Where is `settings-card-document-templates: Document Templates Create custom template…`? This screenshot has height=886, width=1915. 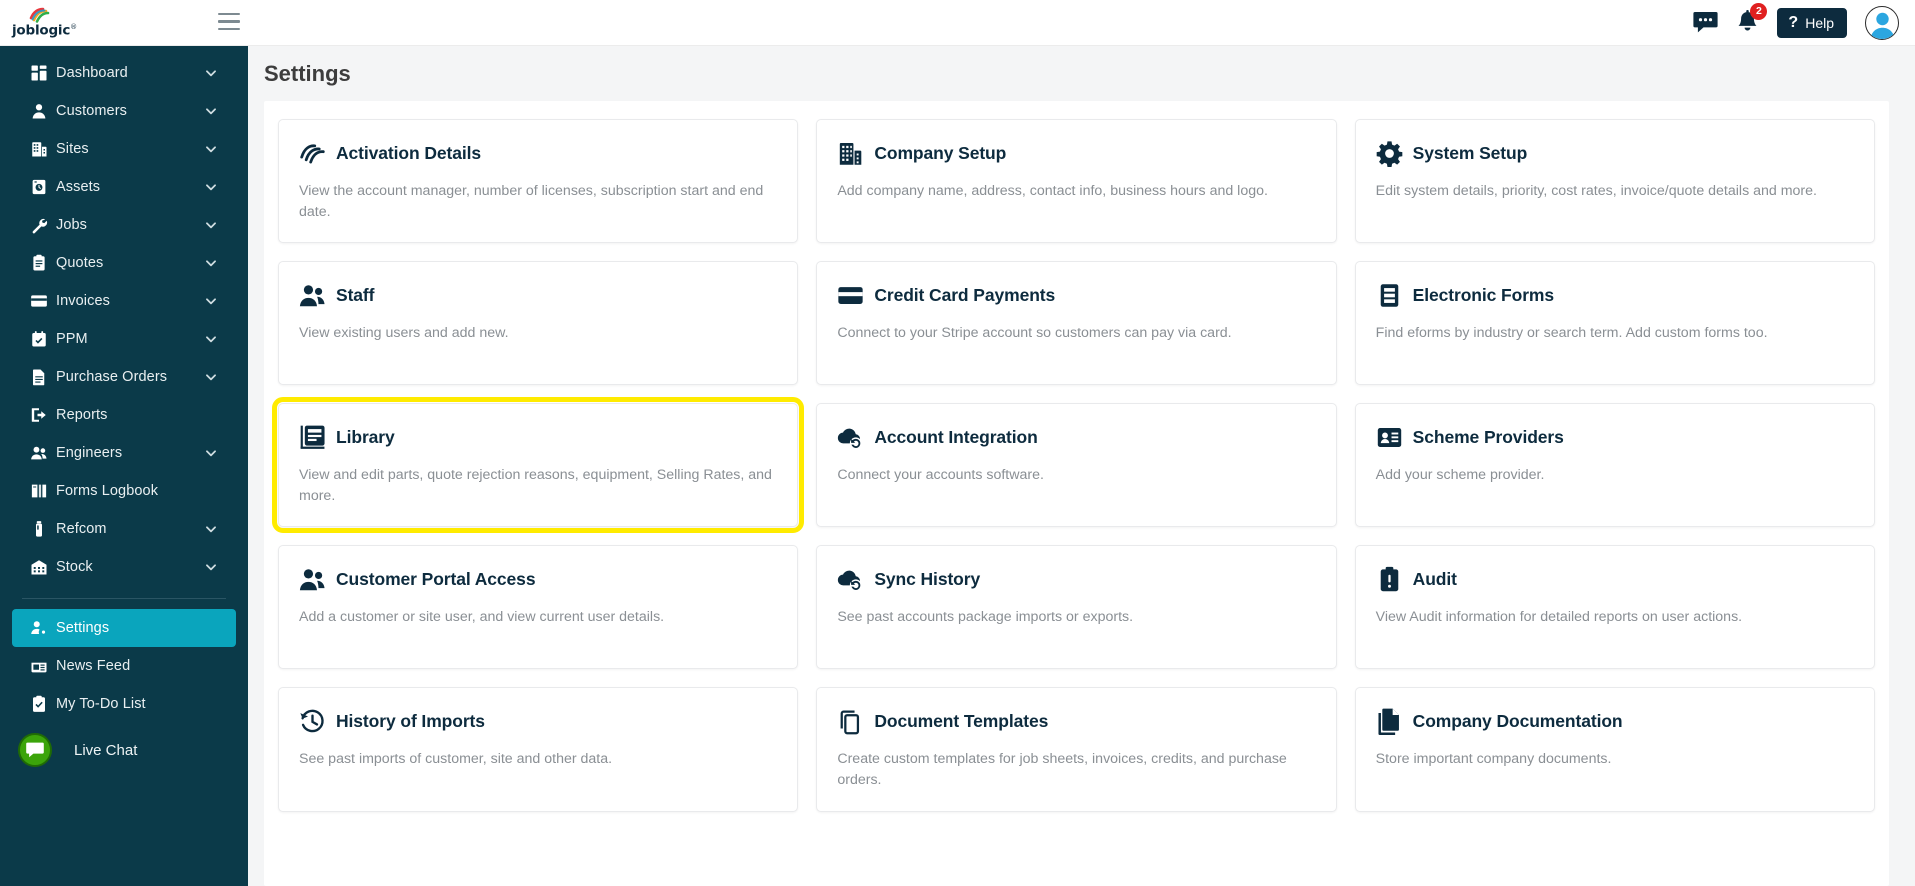
settings-card-document-templates: Document Templates Create custom template… is located at coordinates (1076, 749).